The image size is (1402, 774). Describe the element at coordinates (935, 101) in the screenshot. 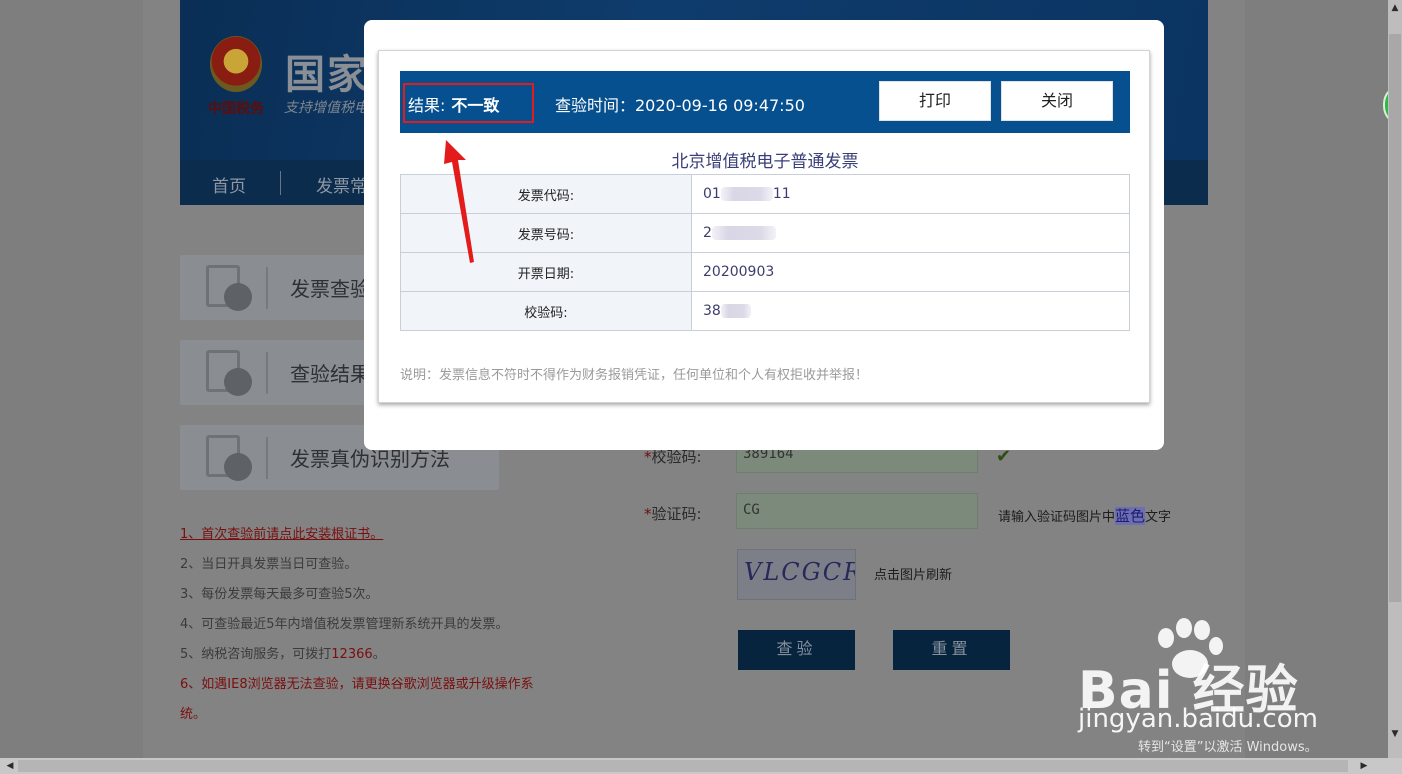

I see `print-button: 打印` at that location.